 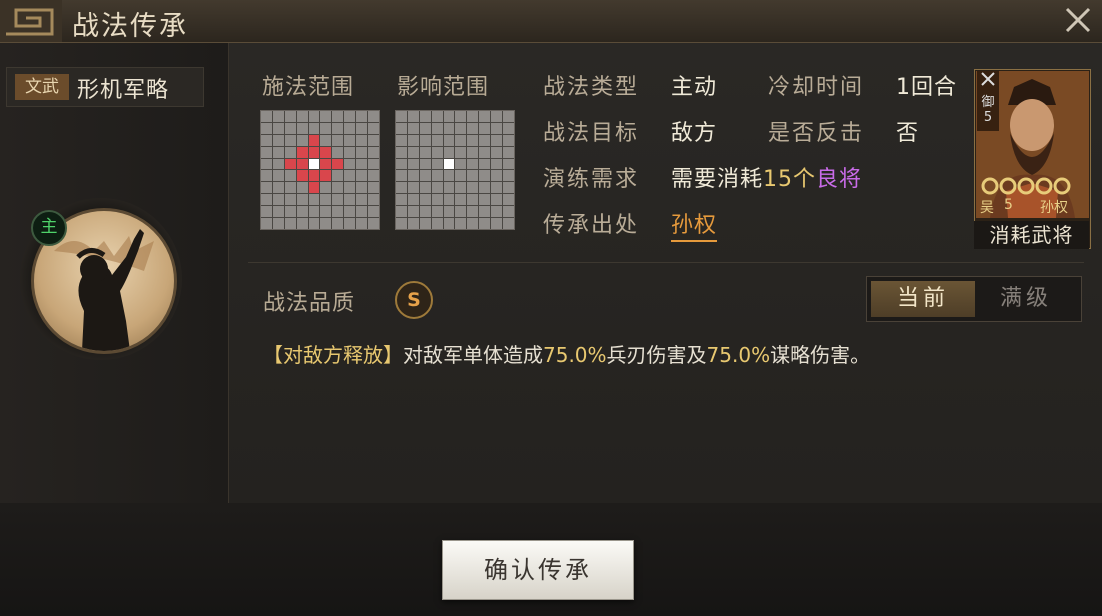 What do you see at coordinates (923, 299) in the screenshot?
I see `tab-current: 当前` at bounding box center [923, 299].